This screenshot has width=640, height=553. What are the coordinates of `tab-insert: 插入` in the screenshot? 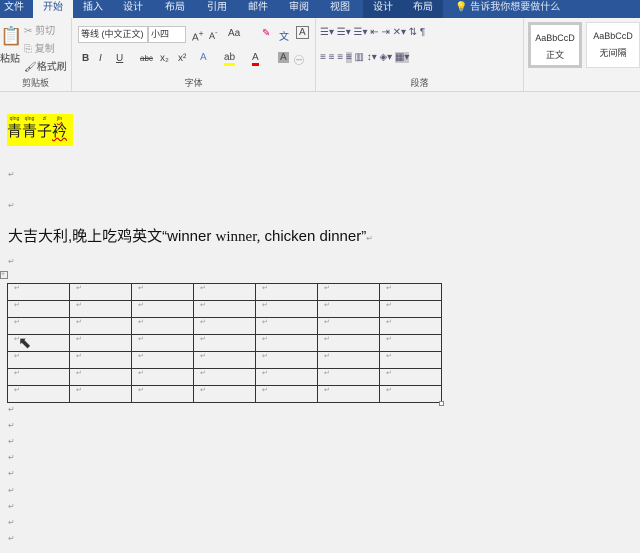 It's located at (93, 9).